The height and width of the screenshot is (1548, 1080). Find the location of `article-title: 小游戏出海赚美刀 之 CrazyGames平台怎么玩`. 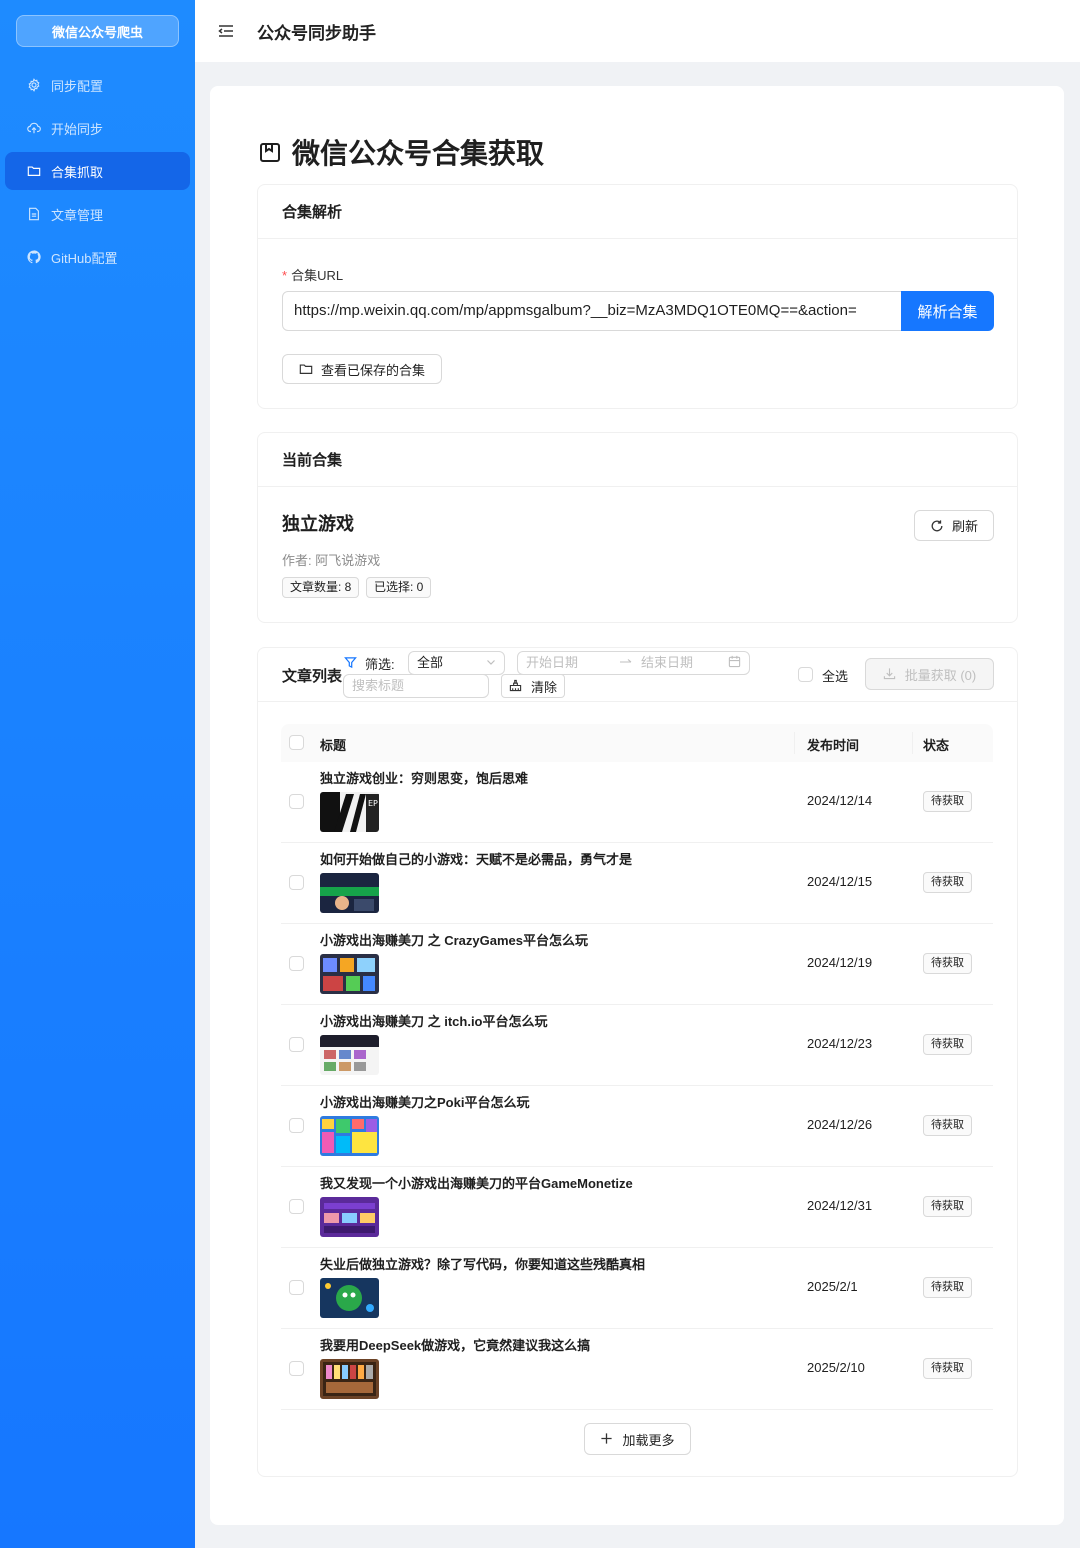

article-title: 小游戏出海赚美刀 之 CrazyGames平台怎么玩 is located at coordinates (454, 940).